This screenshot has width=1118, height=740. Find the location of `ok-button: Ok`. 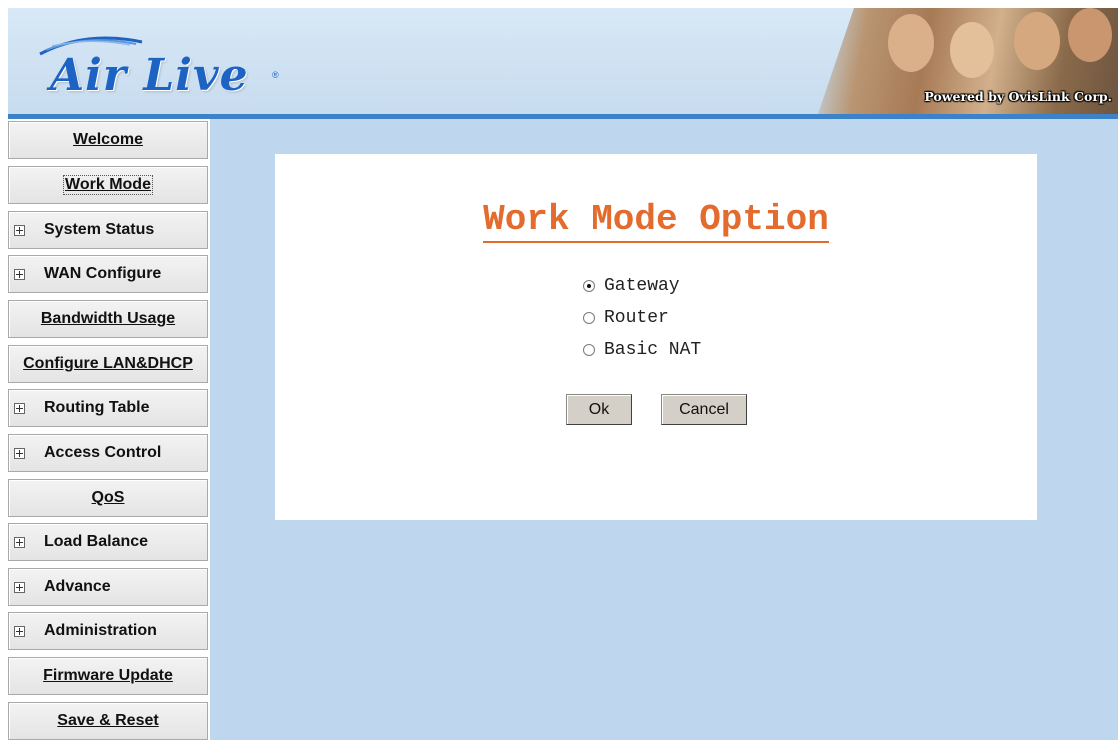

ok-button: Ok is located at coordinates (599, 409).